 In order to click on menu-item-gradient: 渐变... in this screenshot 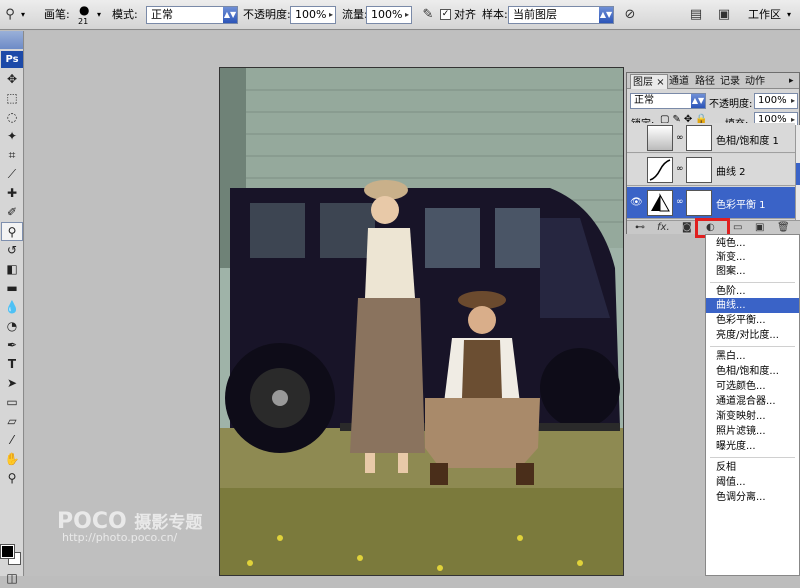, I will do `click(752, 257)`.